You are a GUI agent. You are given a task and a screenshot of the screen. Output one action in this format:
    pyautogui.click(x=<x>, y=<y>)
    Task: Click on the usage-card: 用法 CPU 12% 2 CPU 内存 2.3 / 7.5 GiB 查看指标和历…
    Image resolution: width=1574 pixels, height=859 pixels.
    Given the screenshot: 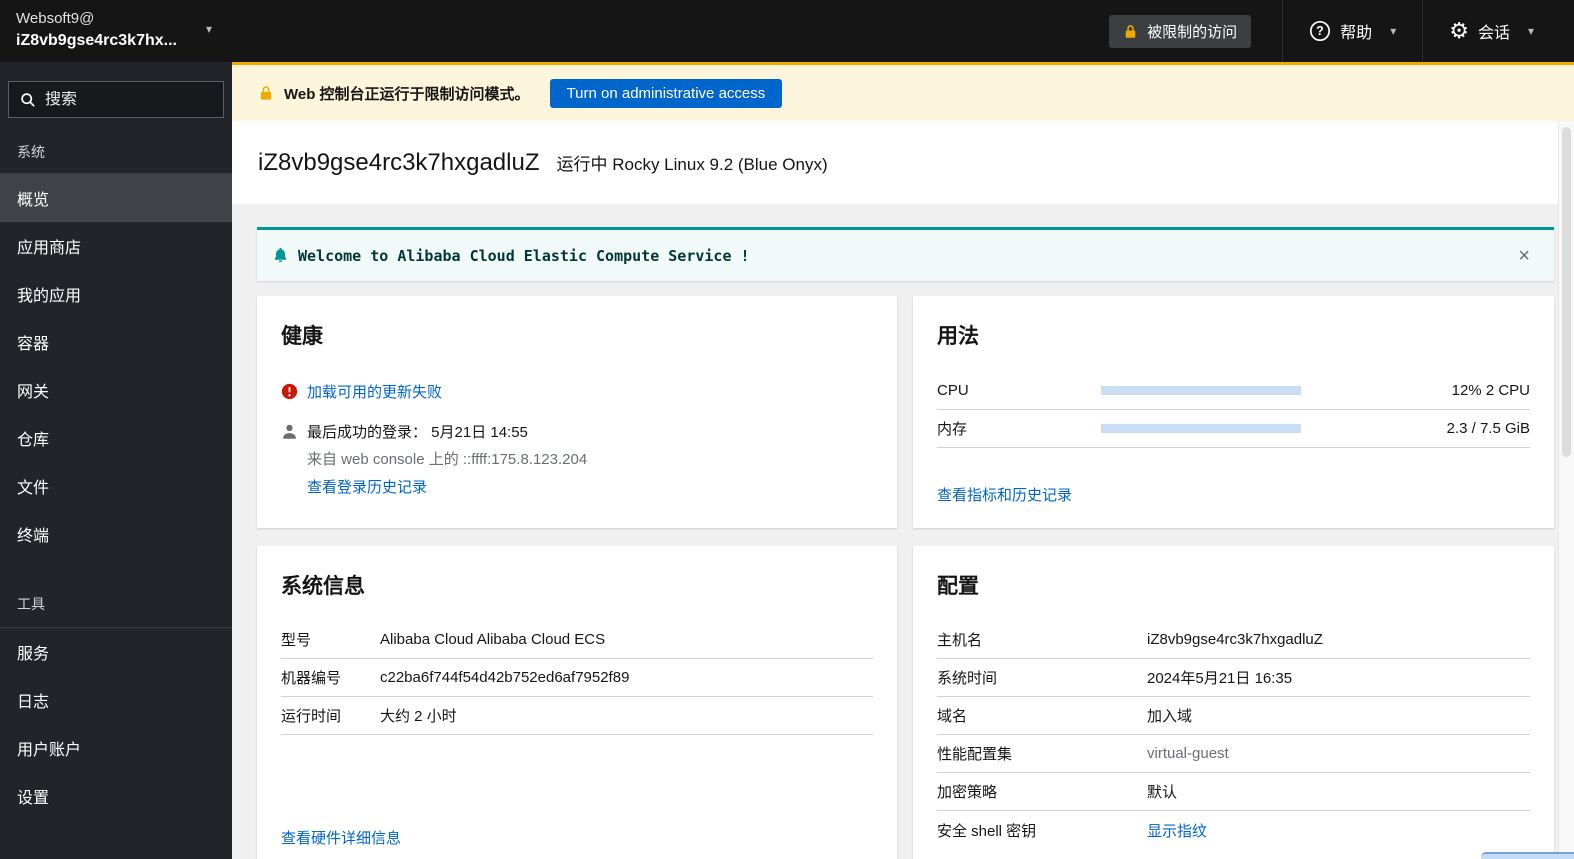 What is the action you would take?
    pyautogui.click(x=1233, y=412)
    